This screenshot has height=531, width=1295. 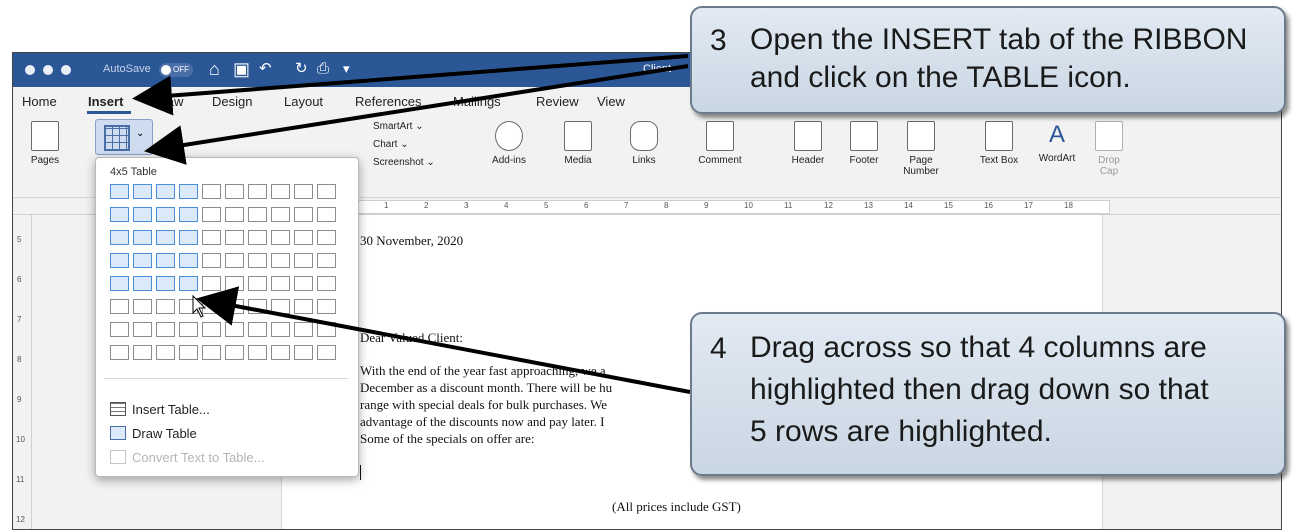 What do you see at coordinates (477, 101) in the screenshot?
I see `tab-mailings: Mailings` at bounding box center [477, 101].